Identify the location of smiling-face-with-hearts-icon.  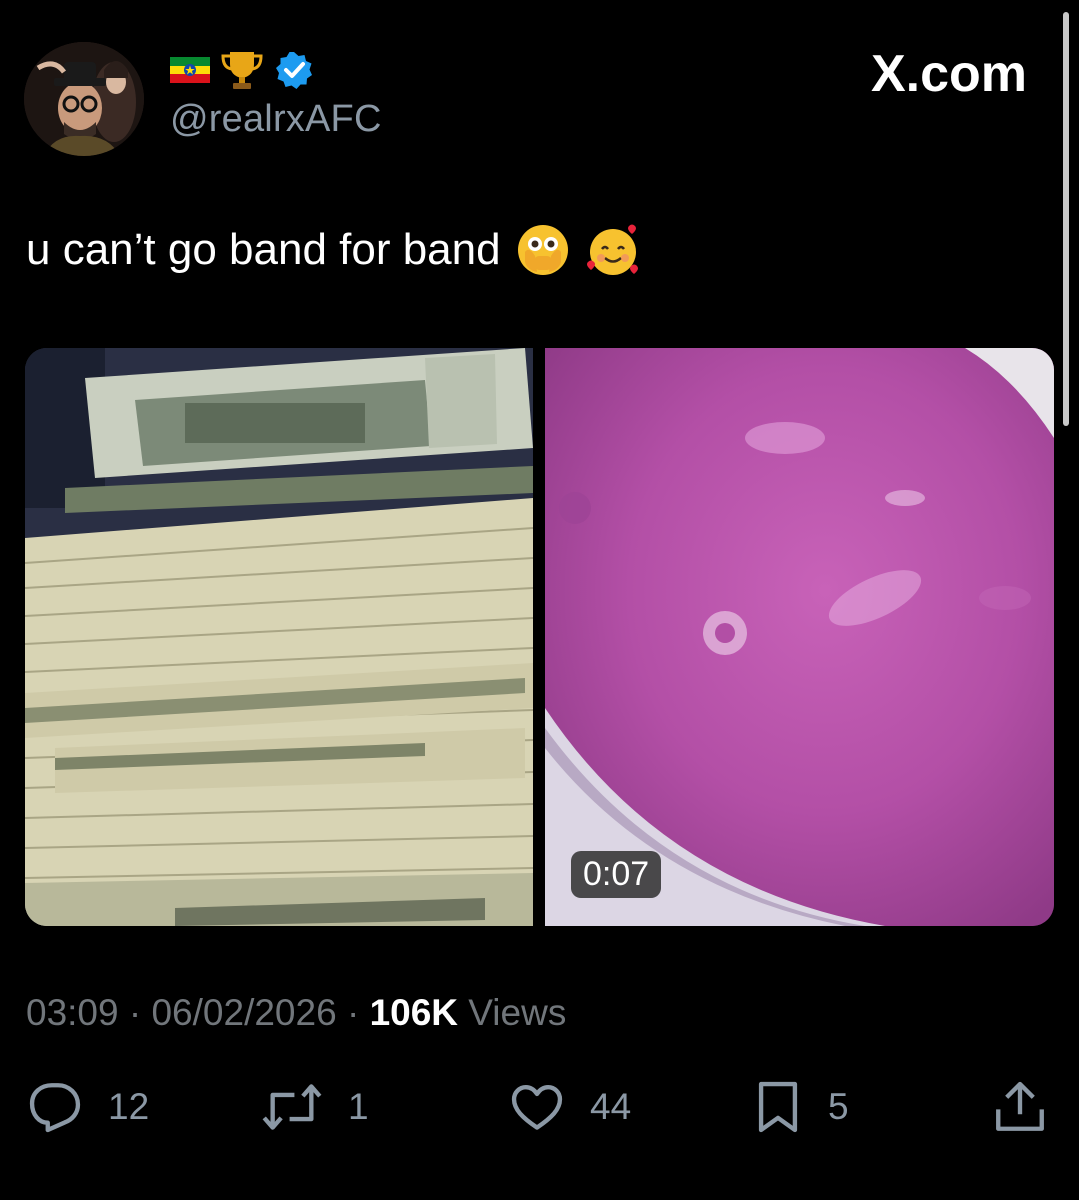
(612, 249).